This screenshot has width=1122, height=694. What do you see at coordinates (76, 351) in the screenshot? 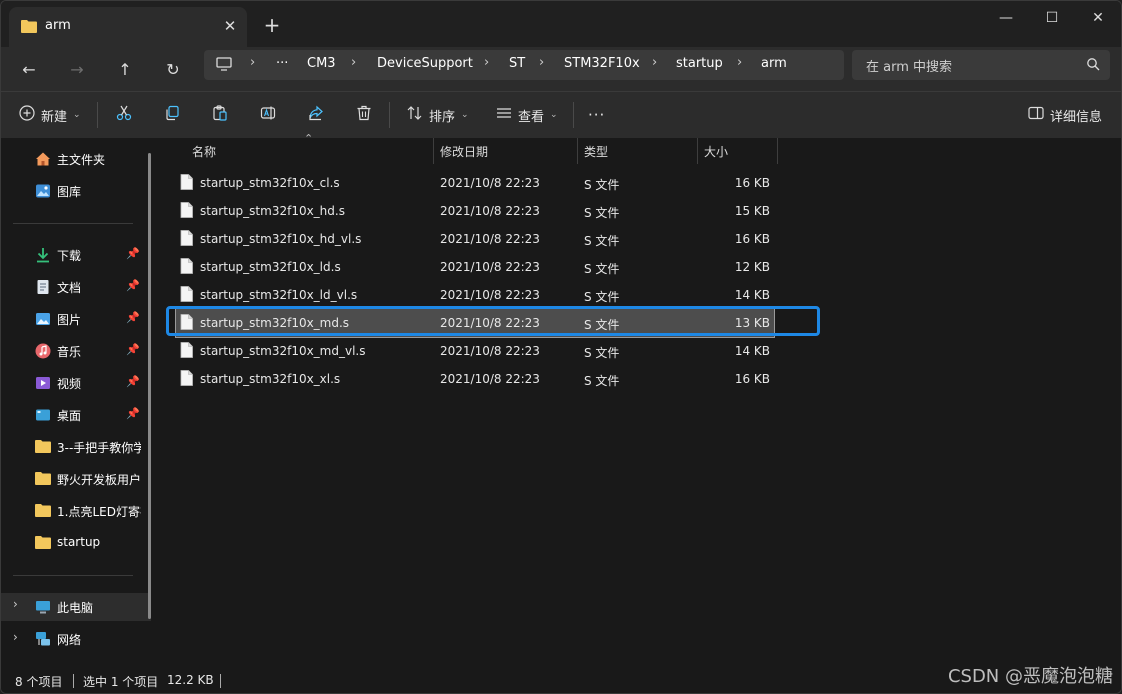
I see `sidebar-item-music: 音乐 📌` at bounding box center [76, 351].